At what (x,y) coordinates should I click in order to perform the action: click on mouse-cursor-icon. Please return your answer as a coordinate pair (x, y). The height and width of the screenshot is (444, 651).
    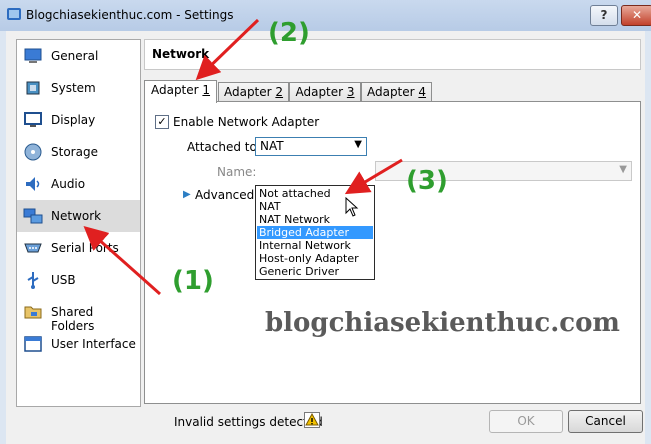
    Looking at the image, I should click on (352, 207).